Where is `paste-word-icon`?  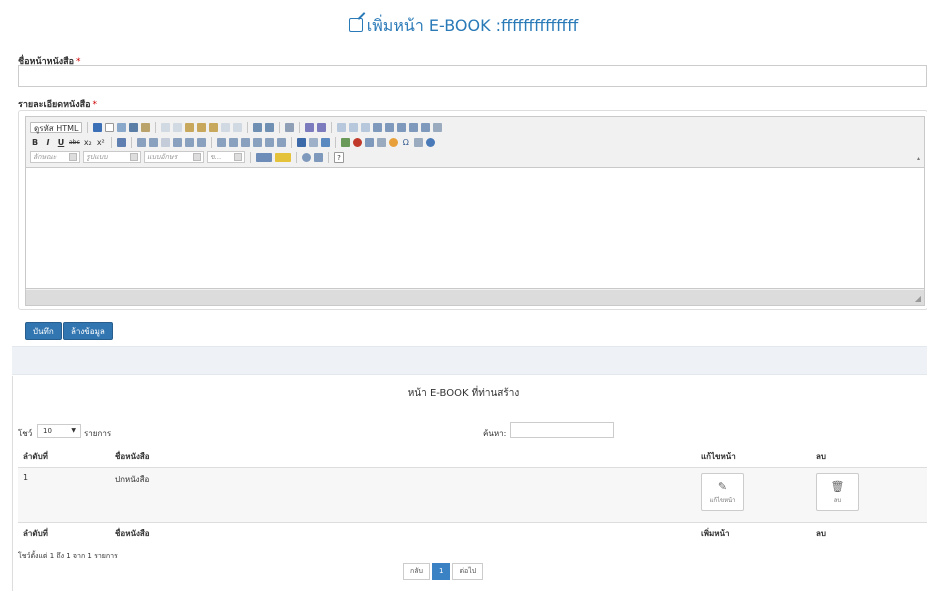 paste-word-icon is located at coordinates (214, 127).